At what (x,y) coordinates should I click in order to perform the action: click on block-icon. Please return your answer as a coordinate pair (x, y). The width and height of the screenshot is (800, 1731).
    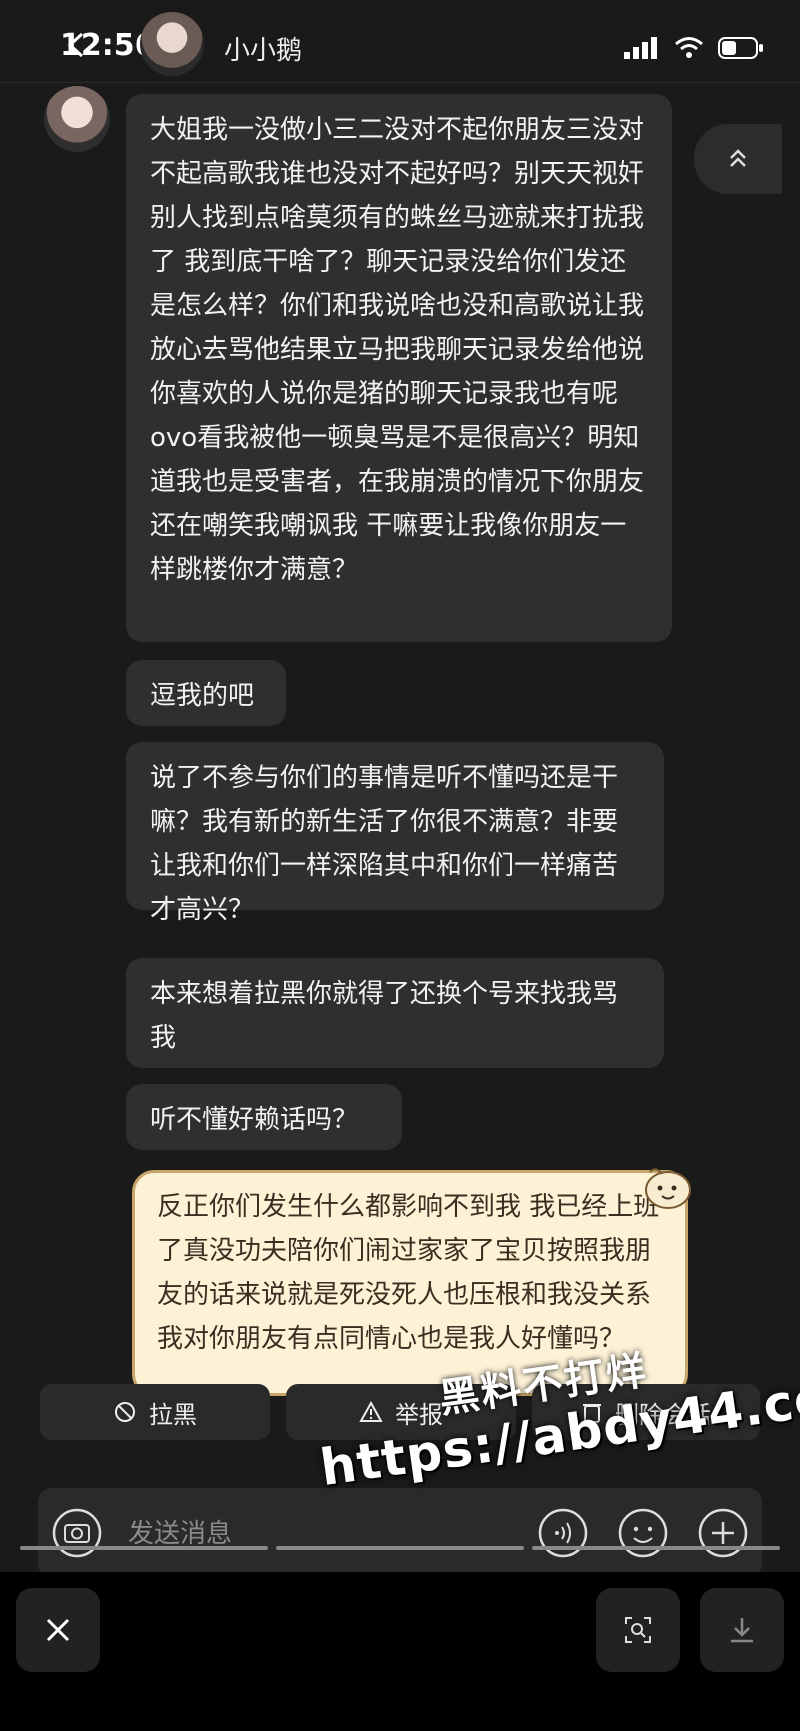
    Looking at the image, I should click on (125, 1412).